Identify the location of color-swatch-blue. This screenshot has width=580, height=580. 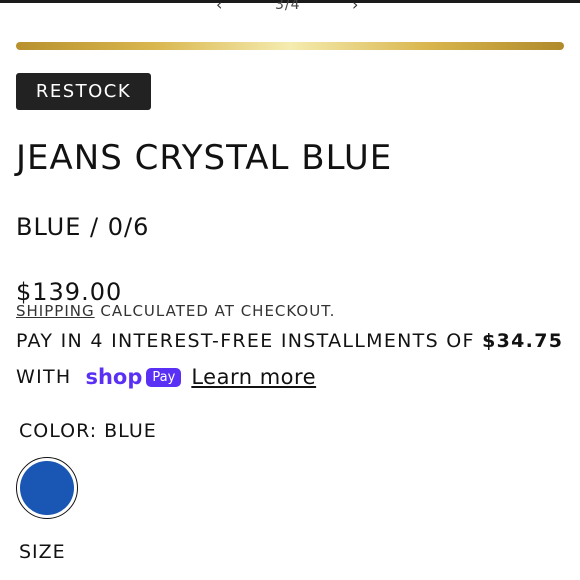
(47, 488).